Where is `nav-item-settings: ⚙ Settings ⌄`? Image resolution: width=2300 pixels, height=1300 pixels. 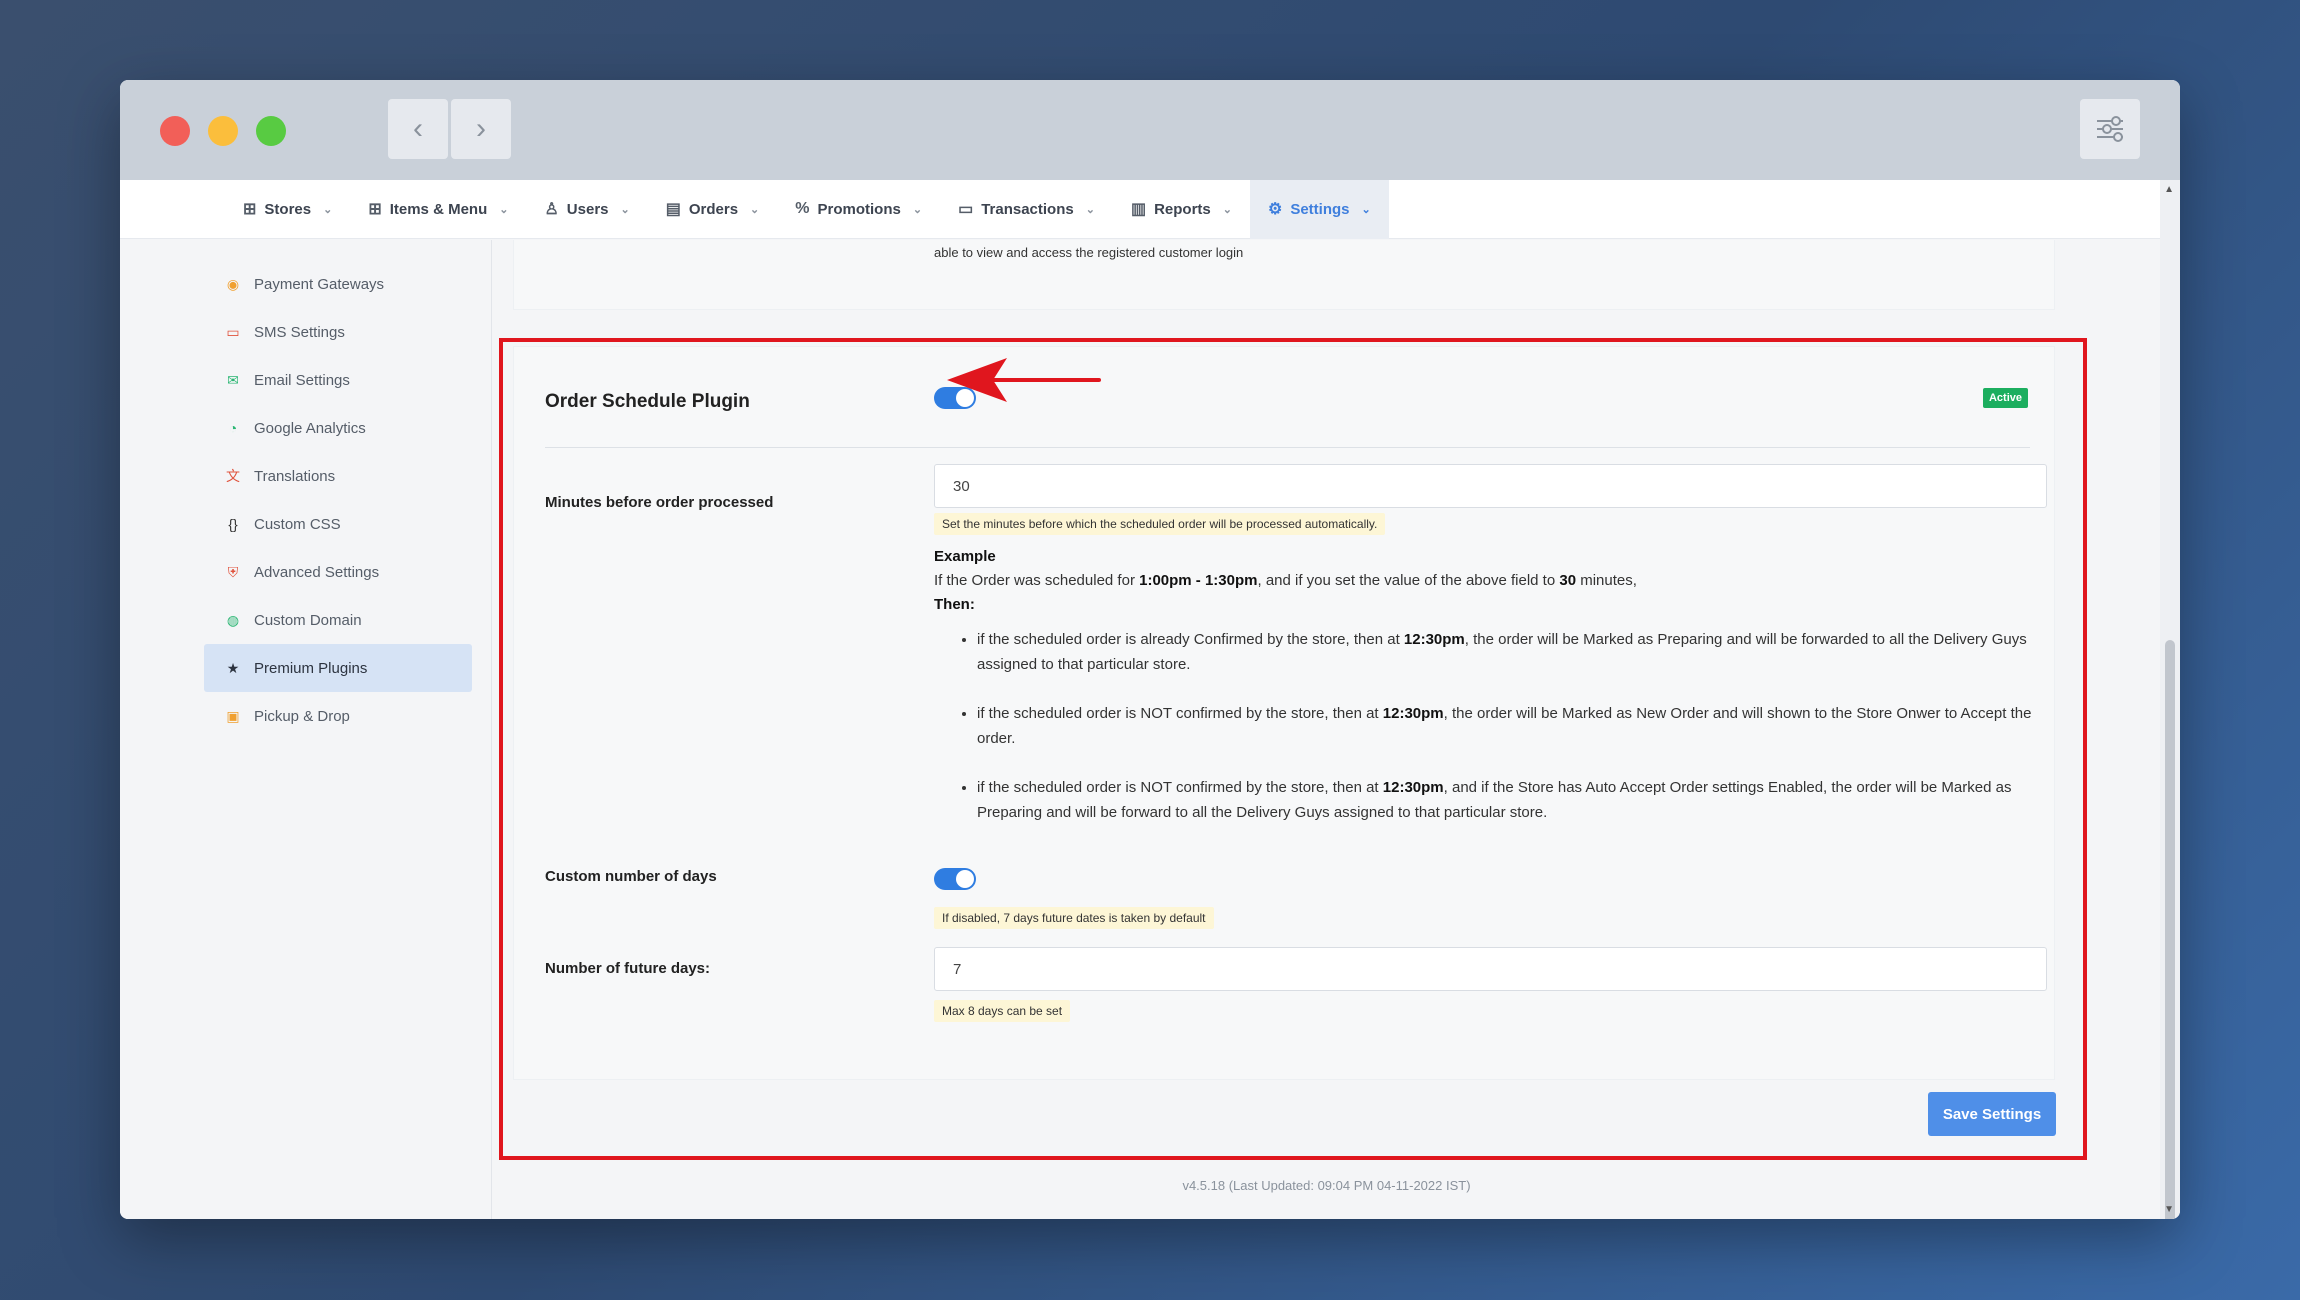
nav-item-settings: ⚙ Settings ⌄ is located at coordinates (1319, 209).